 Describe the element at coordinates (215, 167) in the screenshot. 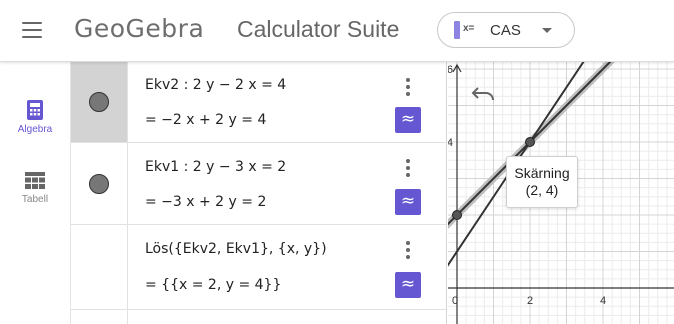

I see `algebra-input: Ekv1 : 2 y − 3 x = 2` at that location.